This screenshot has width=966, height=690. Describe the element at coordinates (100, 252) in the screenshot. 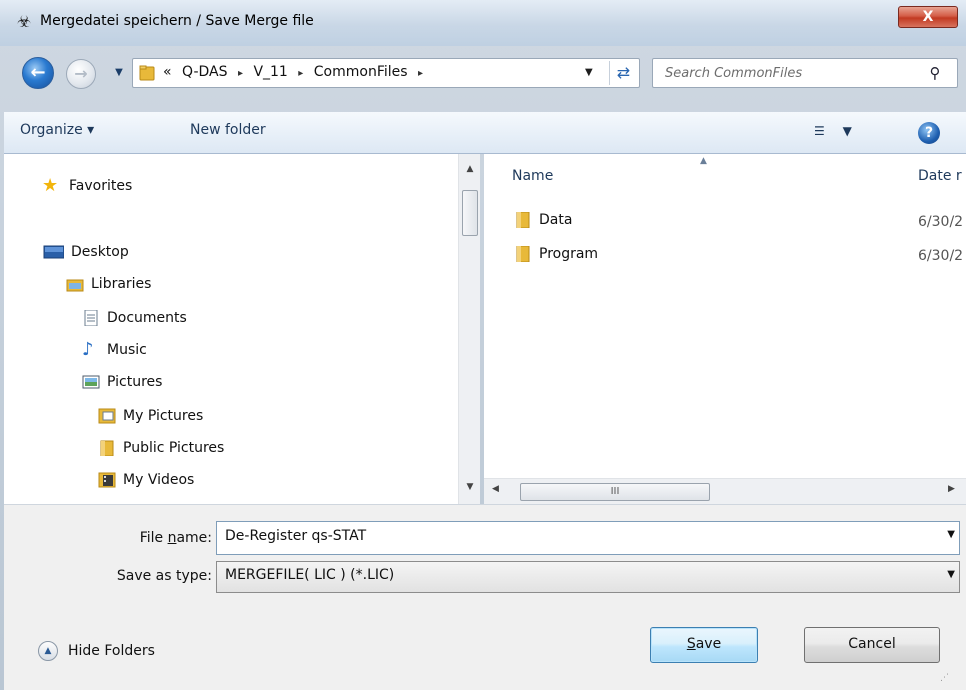

I see `nav-item-label: Desktop` at that location.